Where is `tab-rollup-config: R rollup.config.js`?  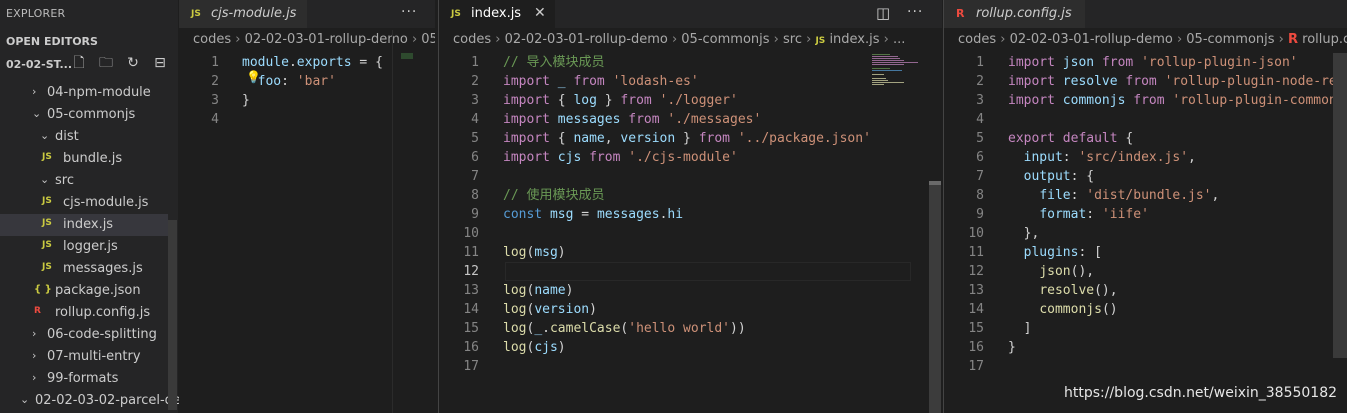
tab-rollup-config: R rollup.config.js is located at coordinates (1014, 14).